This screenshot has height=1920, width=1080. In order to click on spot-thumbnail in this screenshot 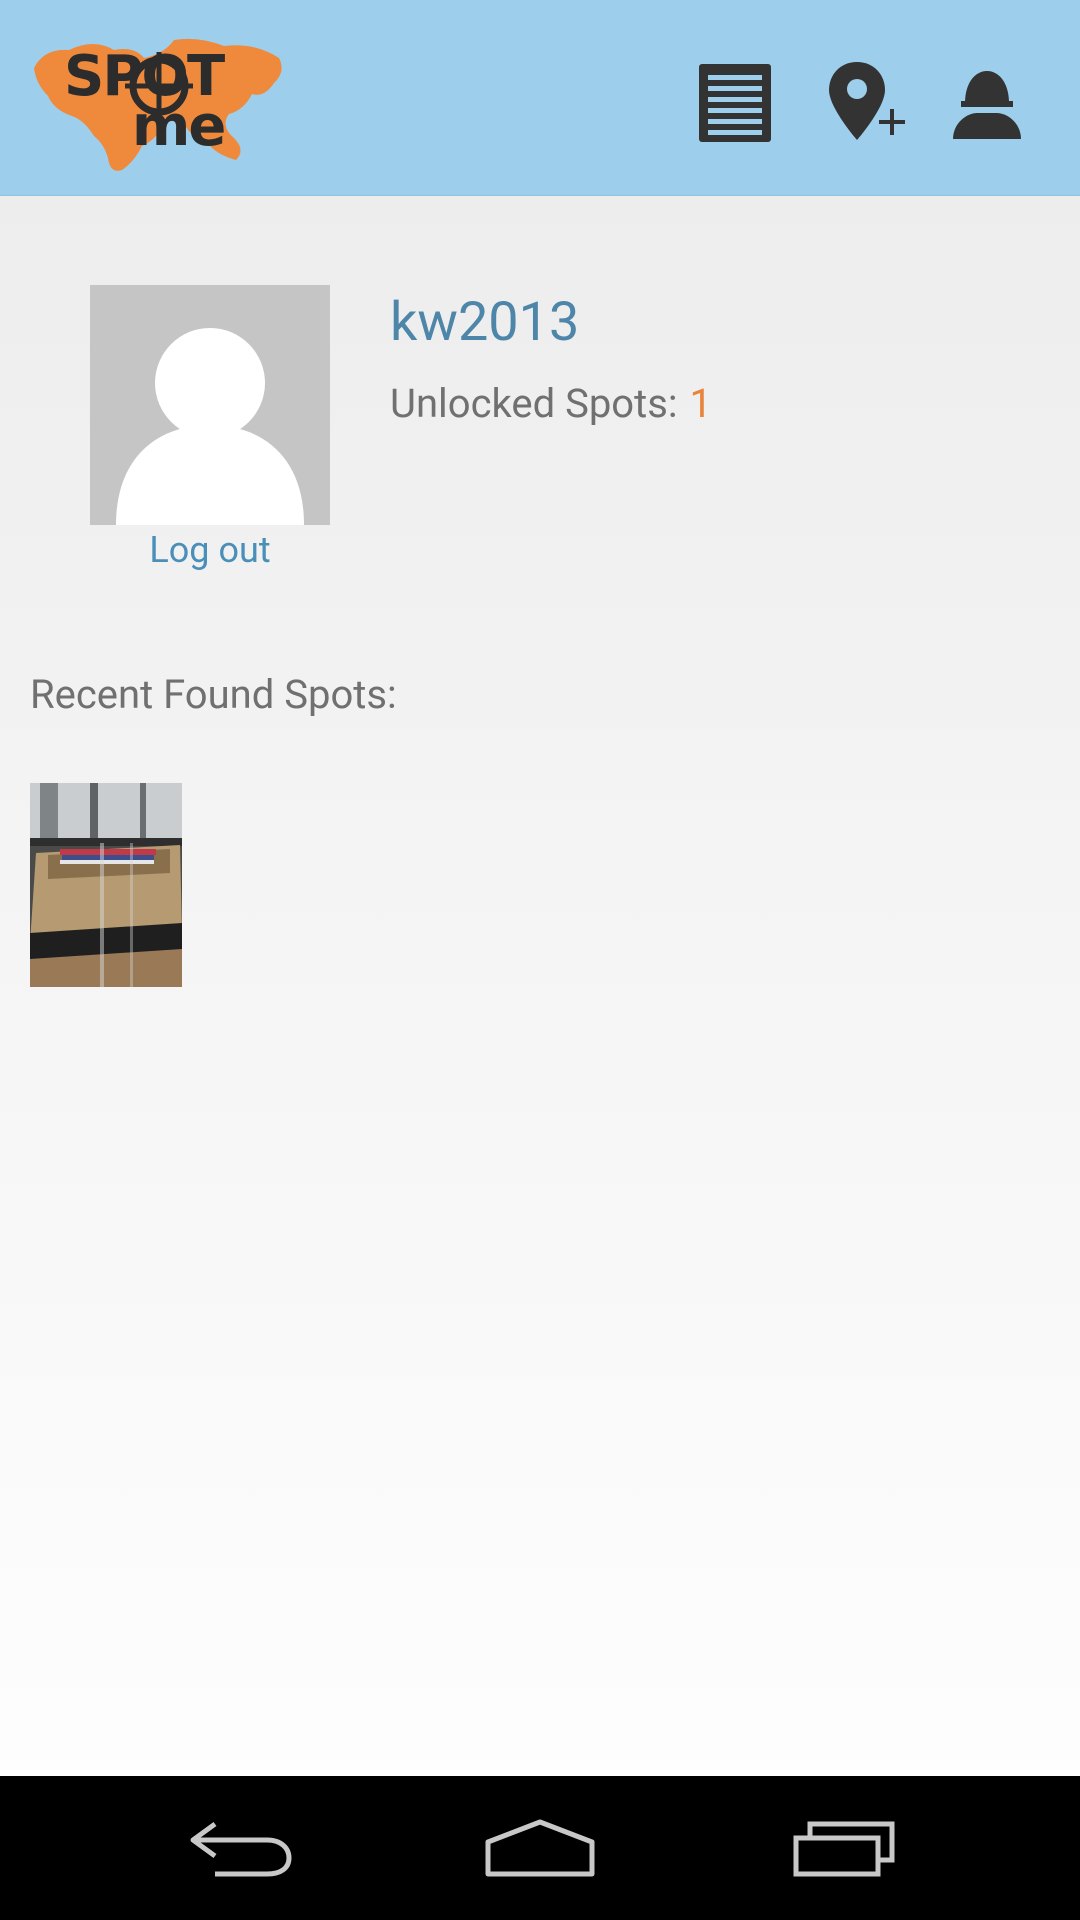, I will do `click(106, 885)`.